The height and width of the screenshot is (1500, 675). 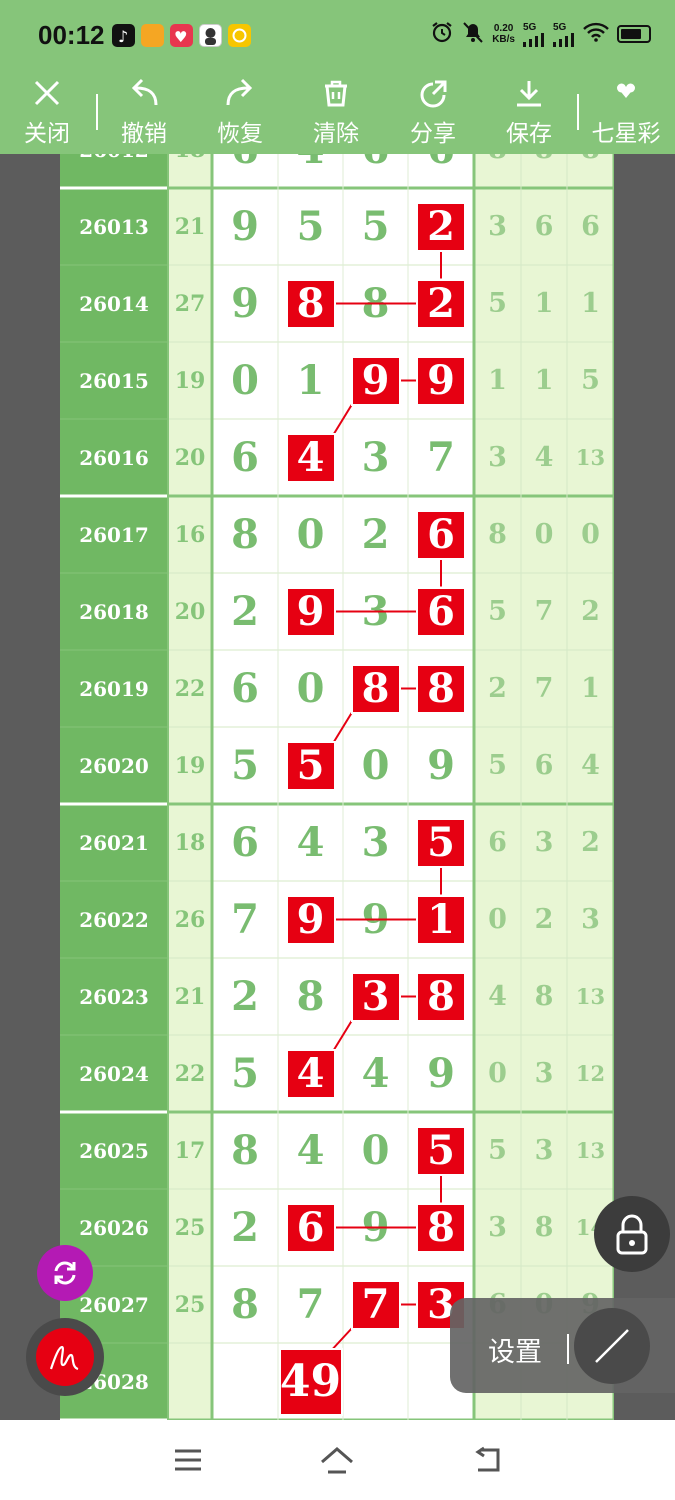 I want to click on menu-nav-button, so click(x=188, y=1460).